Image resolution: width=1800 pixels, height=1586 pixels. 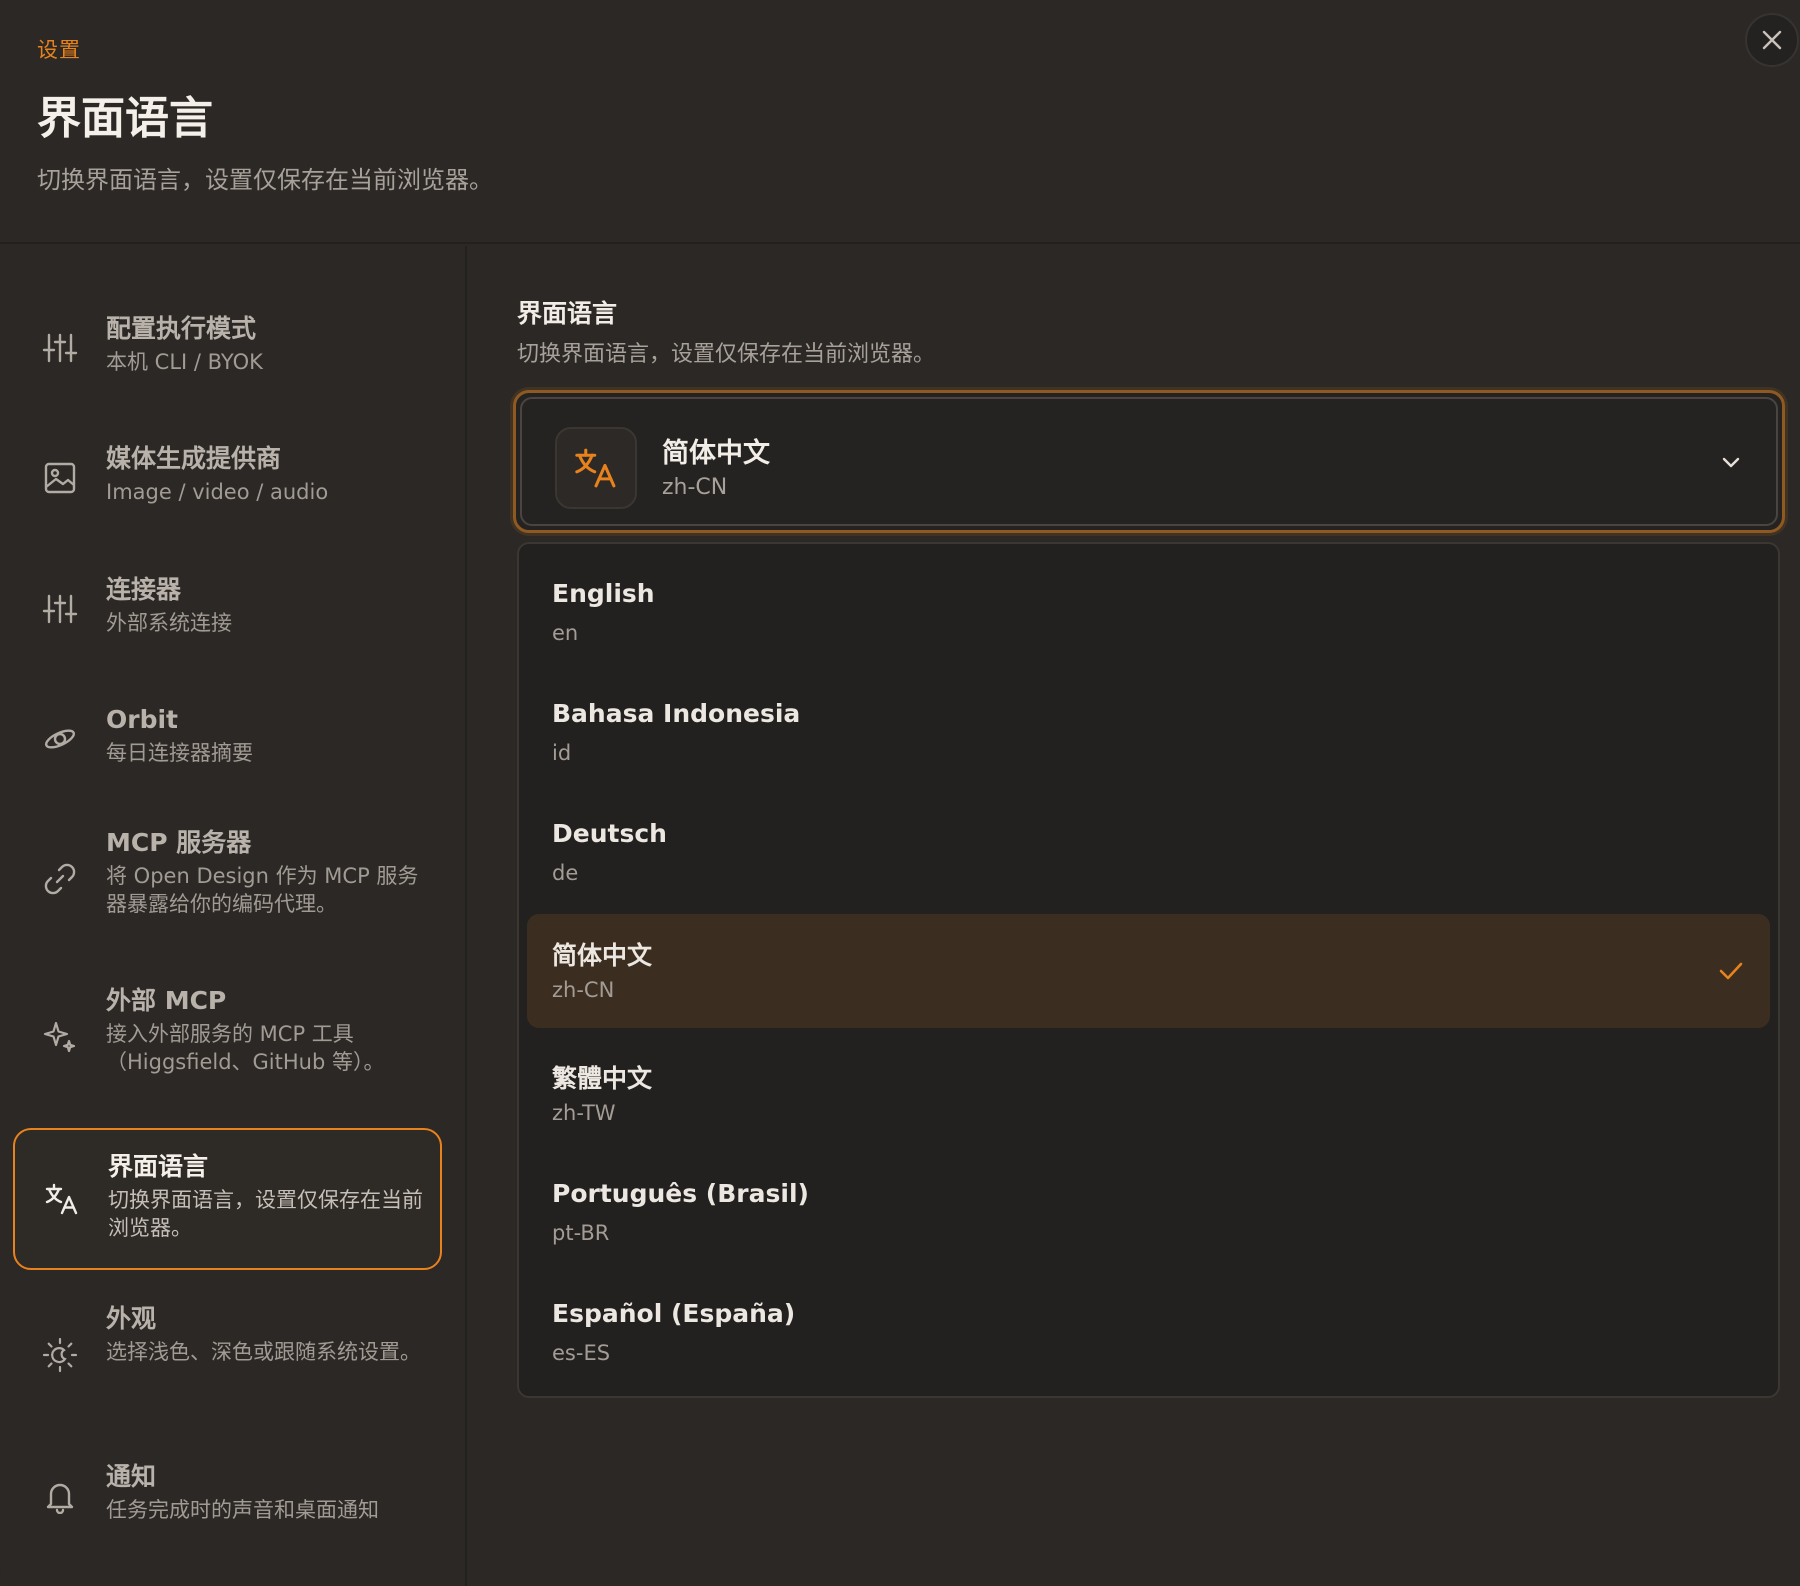 I want to click on language-select: 简体中文 zh-CN, so click(x=1149, y=461).